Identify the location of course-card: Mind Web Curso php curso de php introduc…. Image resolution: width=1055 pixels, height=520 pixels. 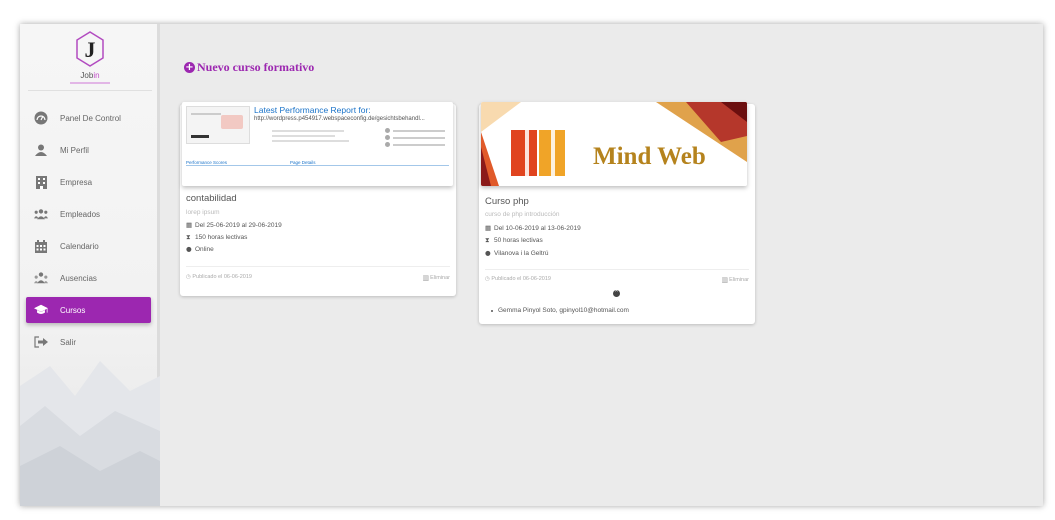
(617, 213).